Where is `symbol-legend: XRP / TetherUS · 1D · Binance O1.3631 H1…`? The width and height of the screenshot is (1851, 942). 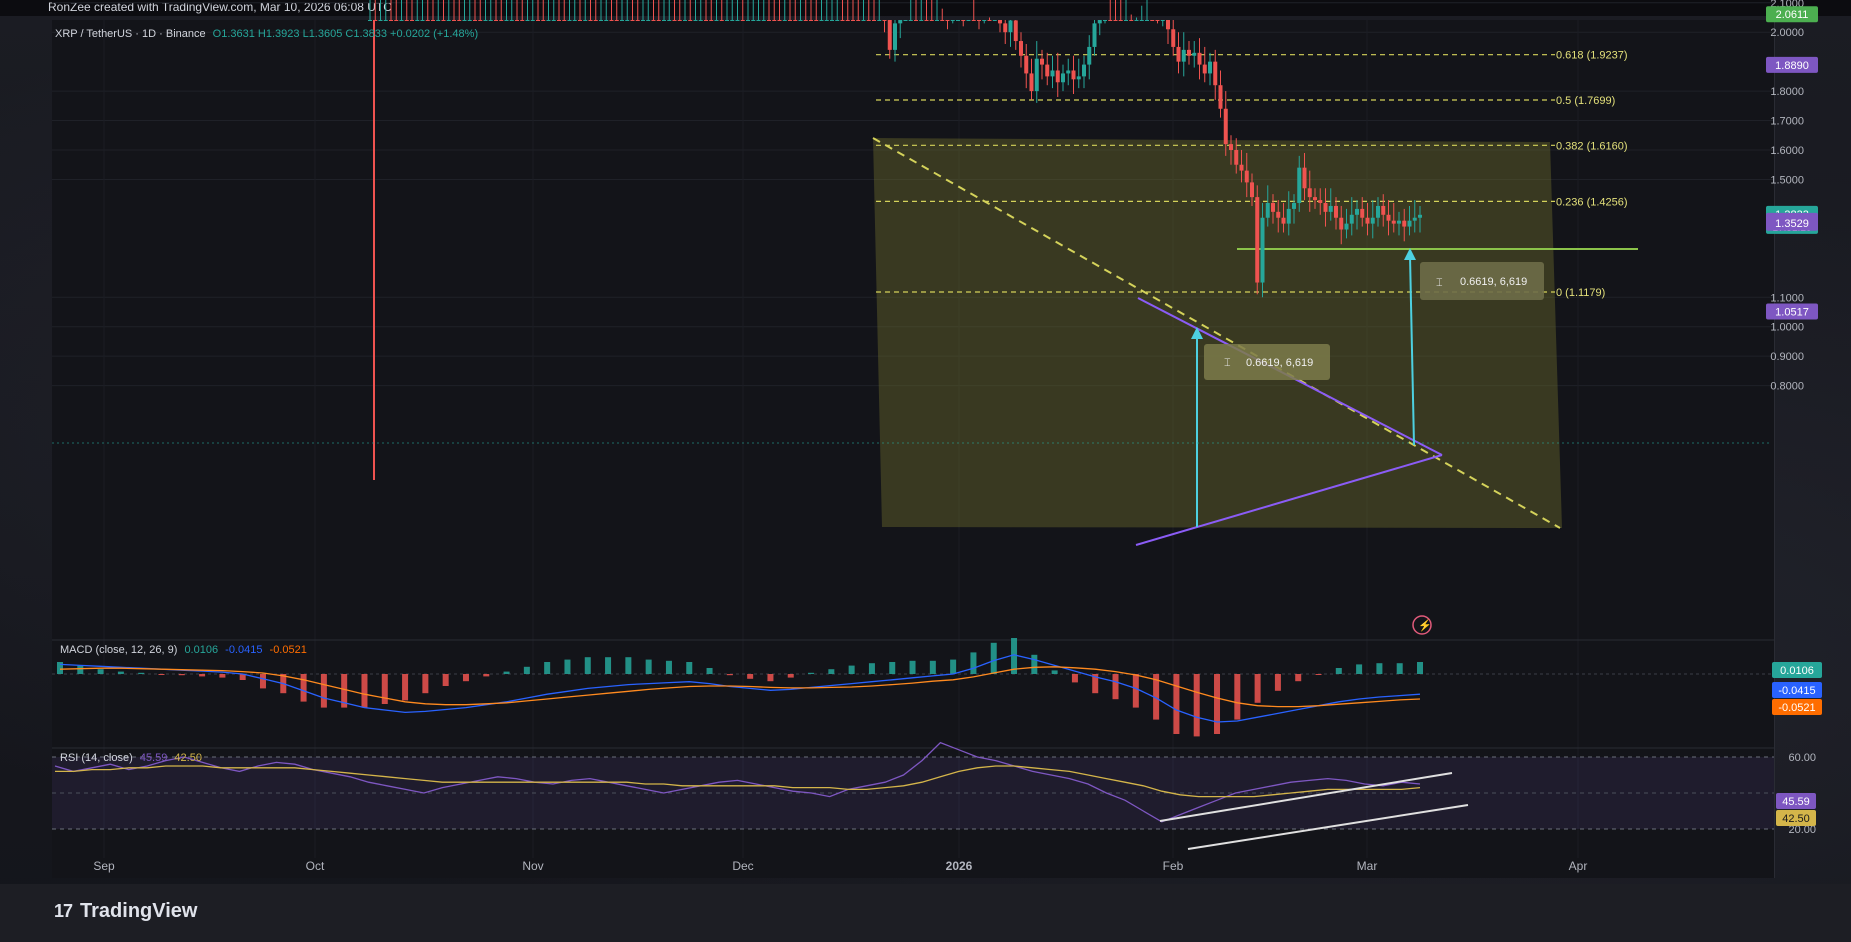 symbol-legend: XRP / TetherUS · 1D · Binance O1.3631 H1… is located at coordinates (266, 34).